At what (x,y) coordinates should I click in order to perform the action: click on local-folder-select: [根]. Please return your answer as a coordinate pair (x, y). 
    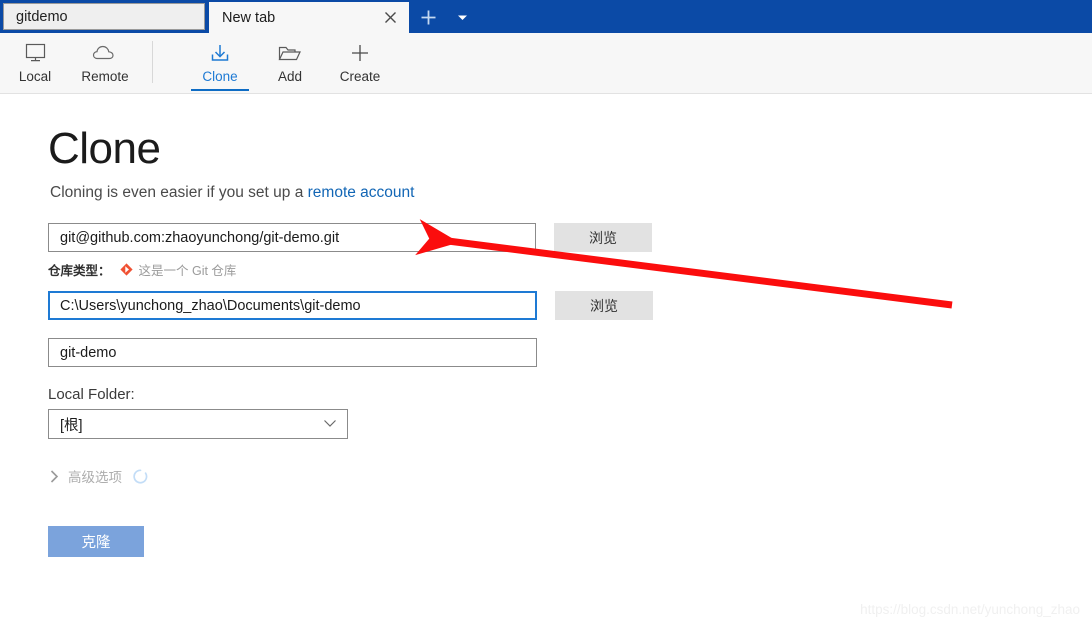
    Looking at the image, I should click on (198, 424).